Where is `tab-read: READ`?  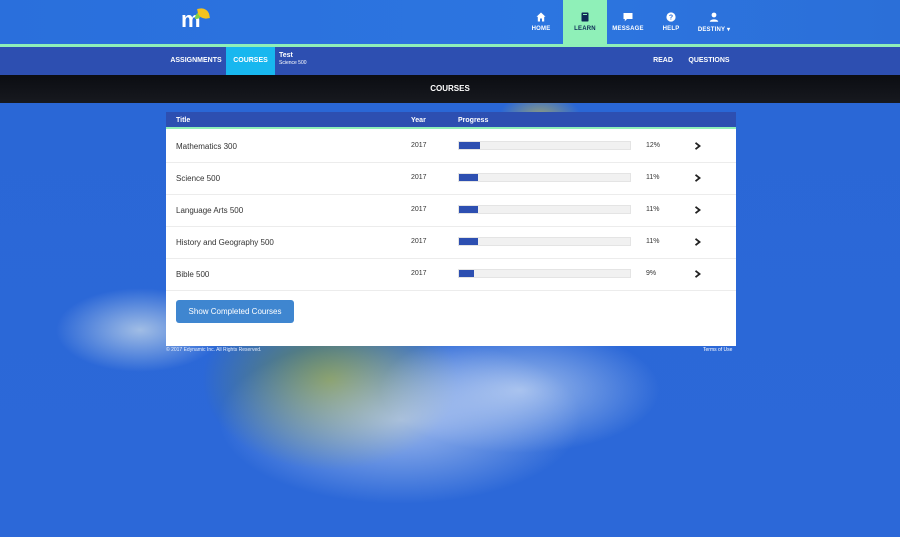
tab-read: READ is located at coordinates (663, 61).